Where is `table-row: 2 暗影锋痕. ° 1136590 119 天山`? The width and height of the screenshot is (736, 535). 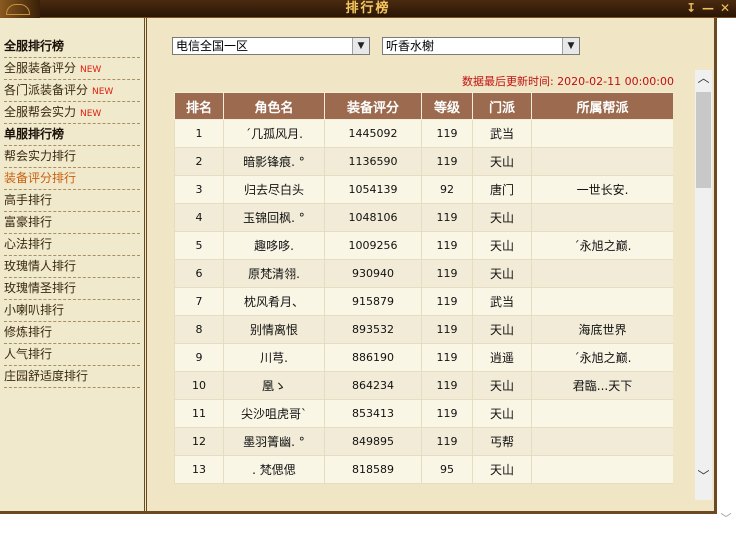 table-row: 2 暗影锋痕. ° 1136590 119 天山 is located at coordinates (423, 161).